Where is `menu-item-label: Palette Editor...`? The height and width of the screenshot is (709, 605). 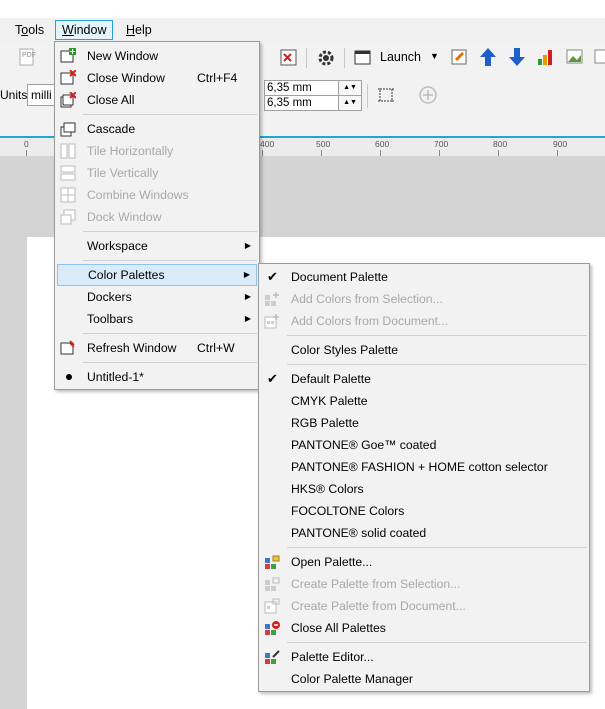
menu-item-label: Palette Editor... is located at coordinates (332, 657).